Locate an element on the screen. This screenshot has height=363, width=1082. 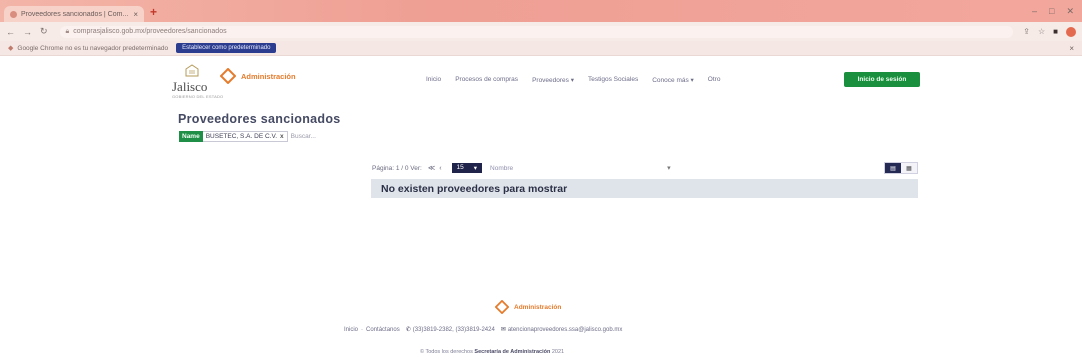
first-page-icon: ≪ is located at coordinates (431, 168).